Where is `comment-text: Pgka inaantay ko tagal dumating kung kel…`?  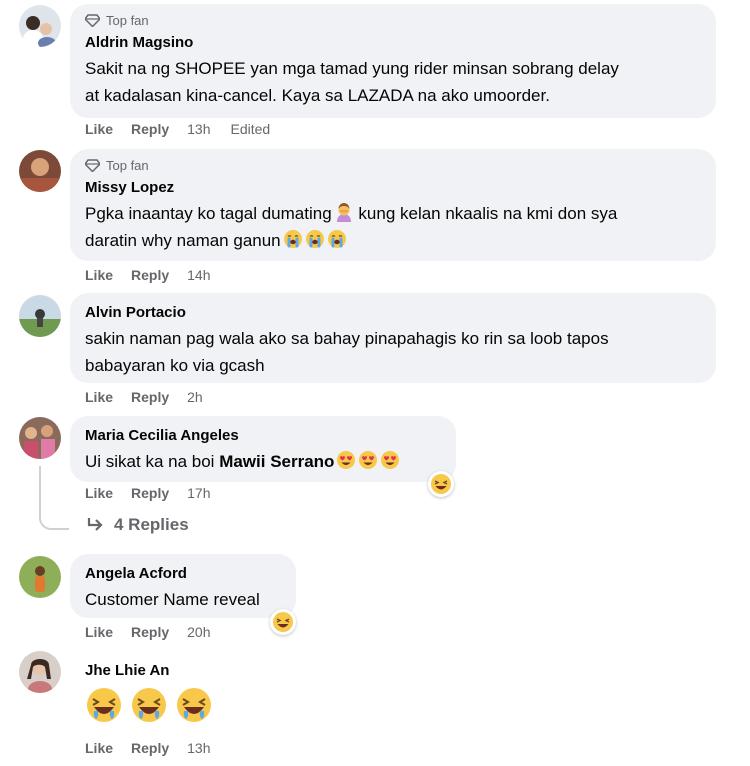 comment-text: Pgka inaantay ko tagal dumating kung kel… is located at coordinates (394, 227).